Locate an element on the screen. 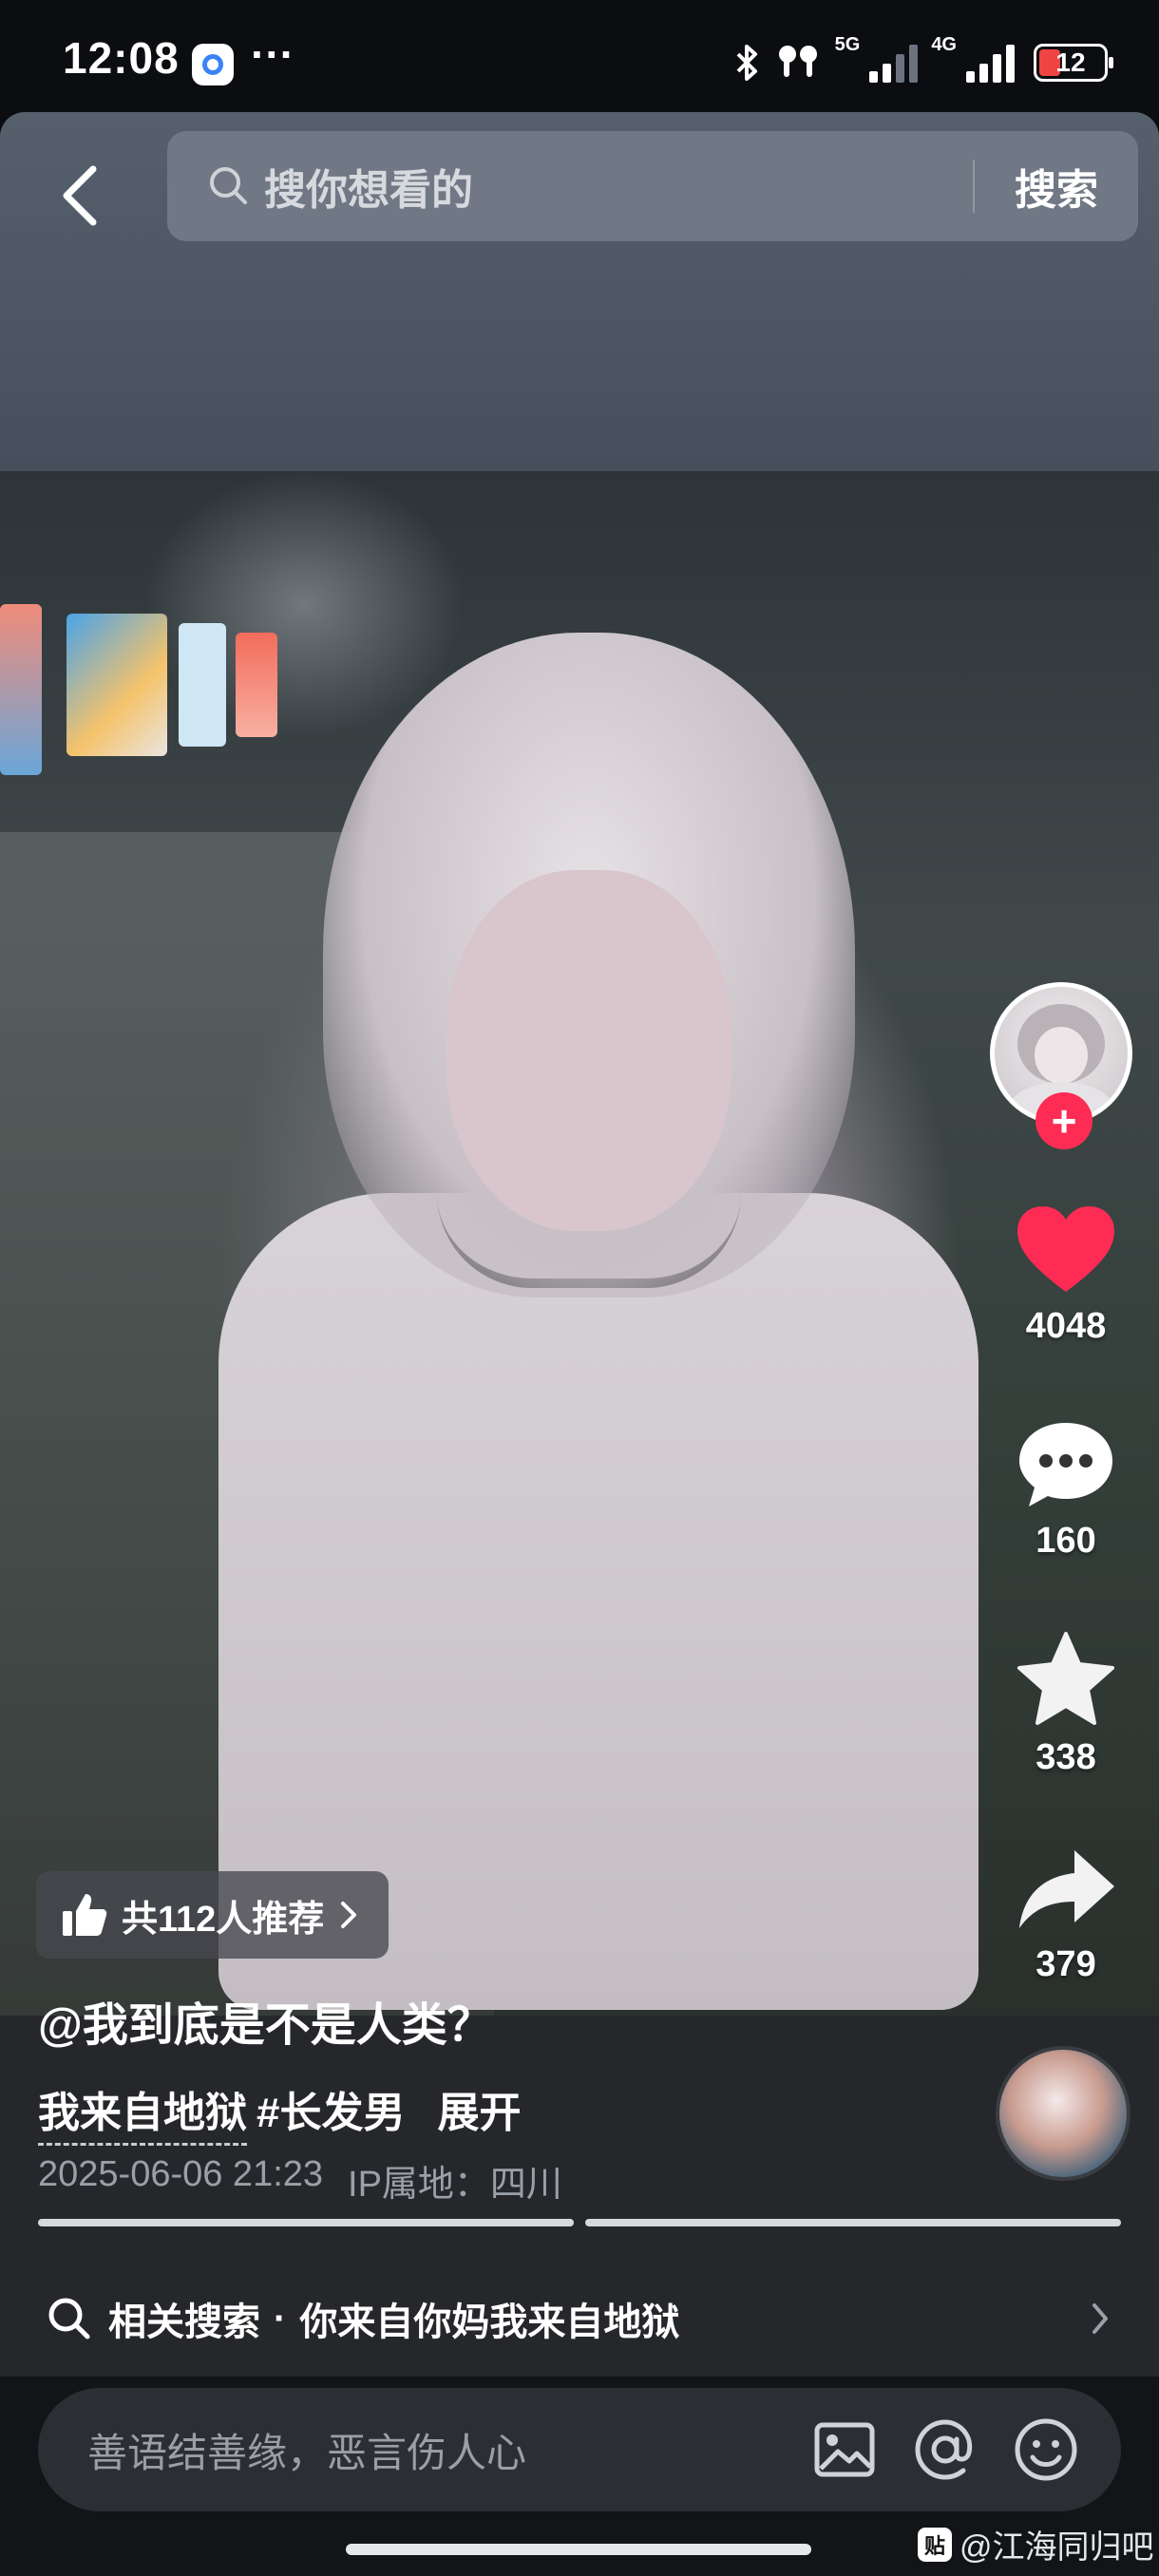 The width and height of the screenshot is (1159, 2576). hashtag-link: #长发男 is located at coordinates (330, 2112).